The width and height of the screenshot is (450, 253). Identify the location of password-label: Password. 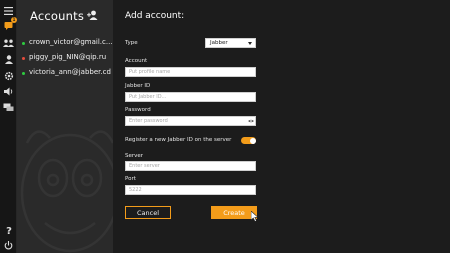
(138, 110).